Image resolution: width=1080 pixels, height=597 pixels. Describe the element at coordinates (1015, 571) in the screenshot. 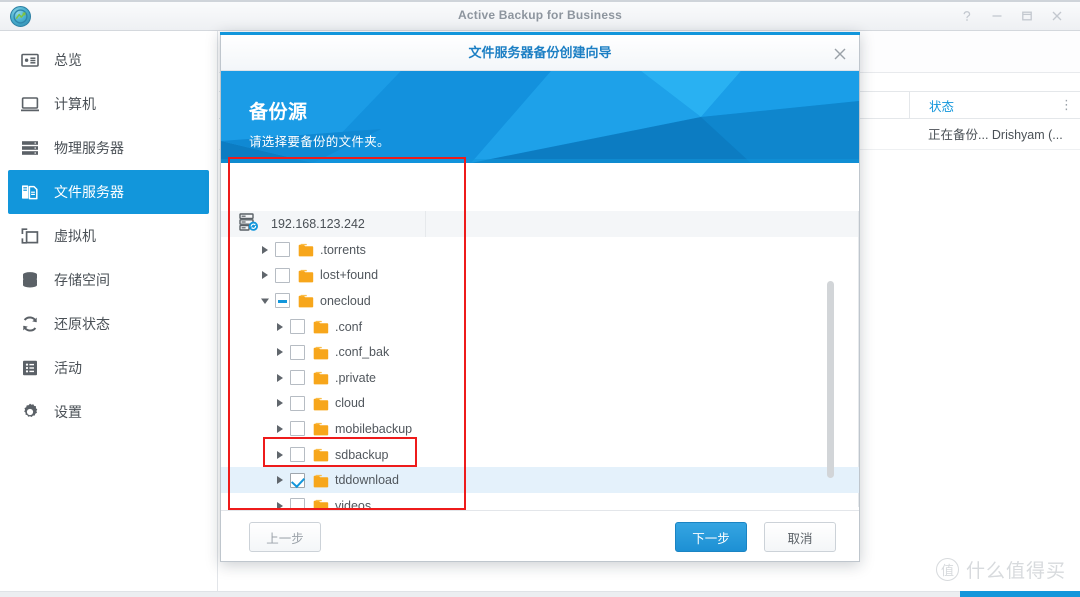

I see `watermark-text: 什么值得买` at that location.